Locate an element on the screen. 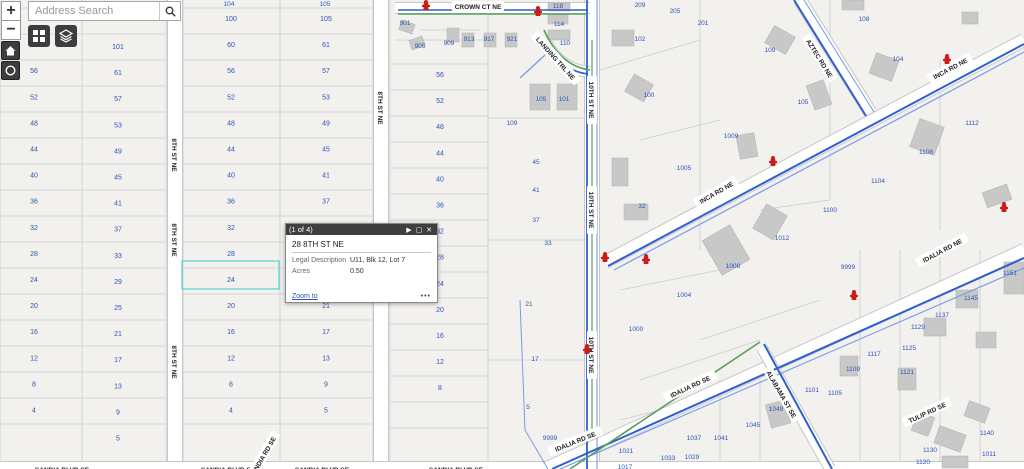 The width and height of the screenshot is (1024, 469). lot-number: 24 is located at coordinates (34, 280).